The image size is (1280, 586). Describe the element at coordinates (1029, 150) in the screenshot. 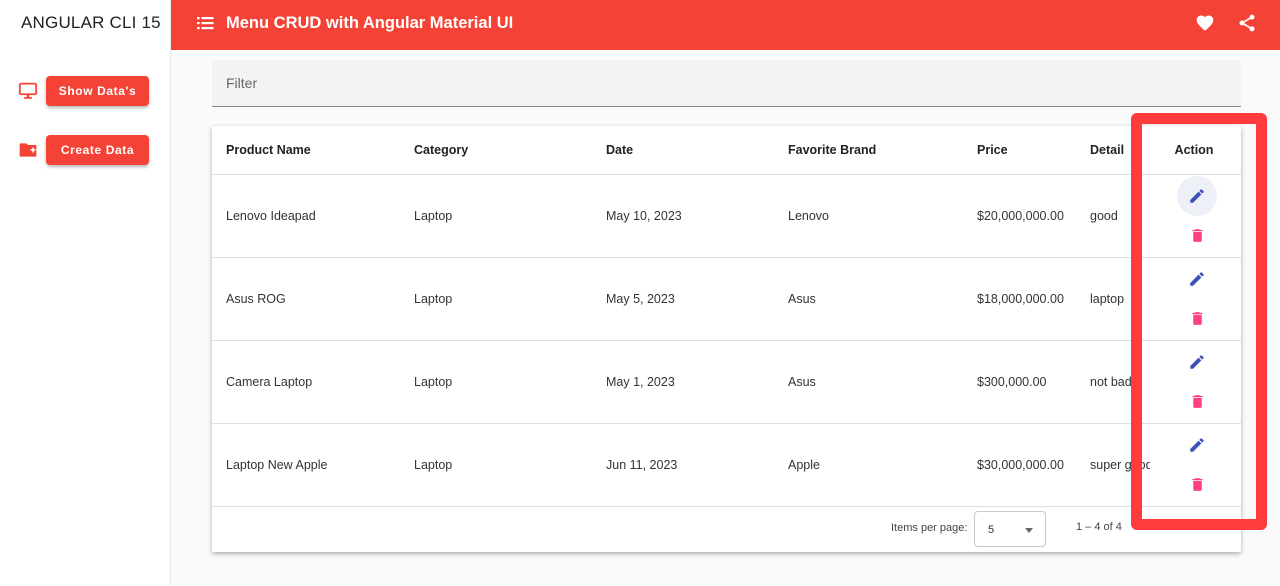

I see `header-price: Price` at that location.